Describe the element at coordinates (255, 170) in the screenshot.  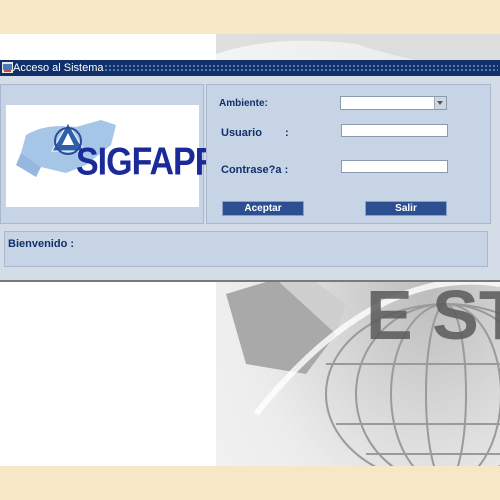
I see `password-label: Contrase?a :` at that location.